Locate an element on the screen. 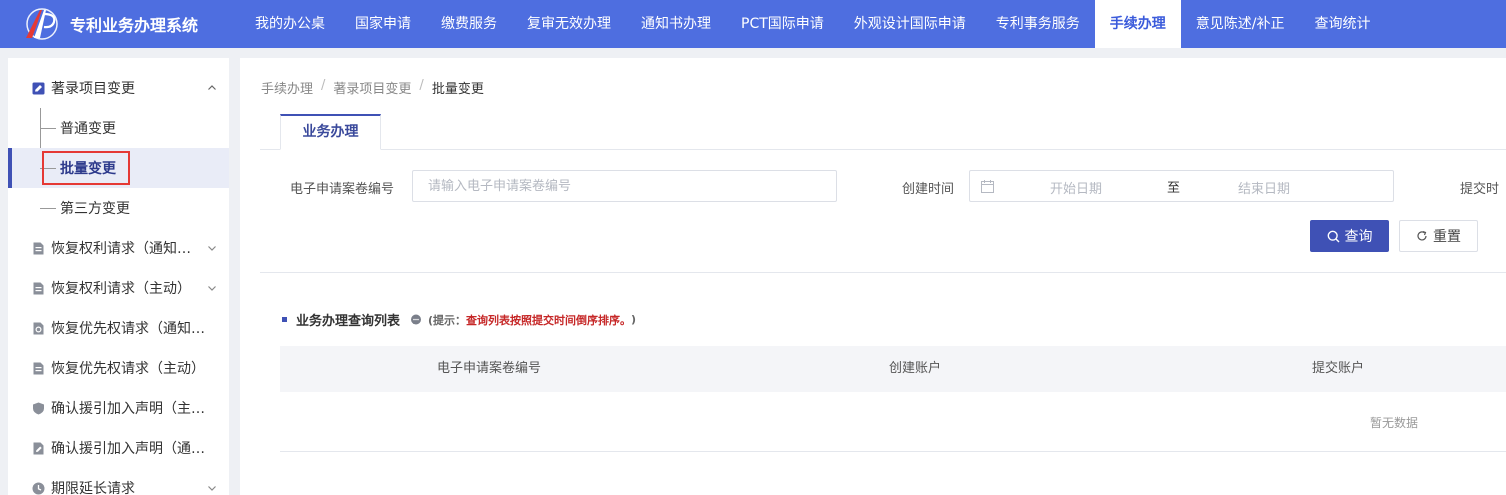 This screenshot has width=1506, height=495. document-refresh-icon is located at coordinates (38, 328).